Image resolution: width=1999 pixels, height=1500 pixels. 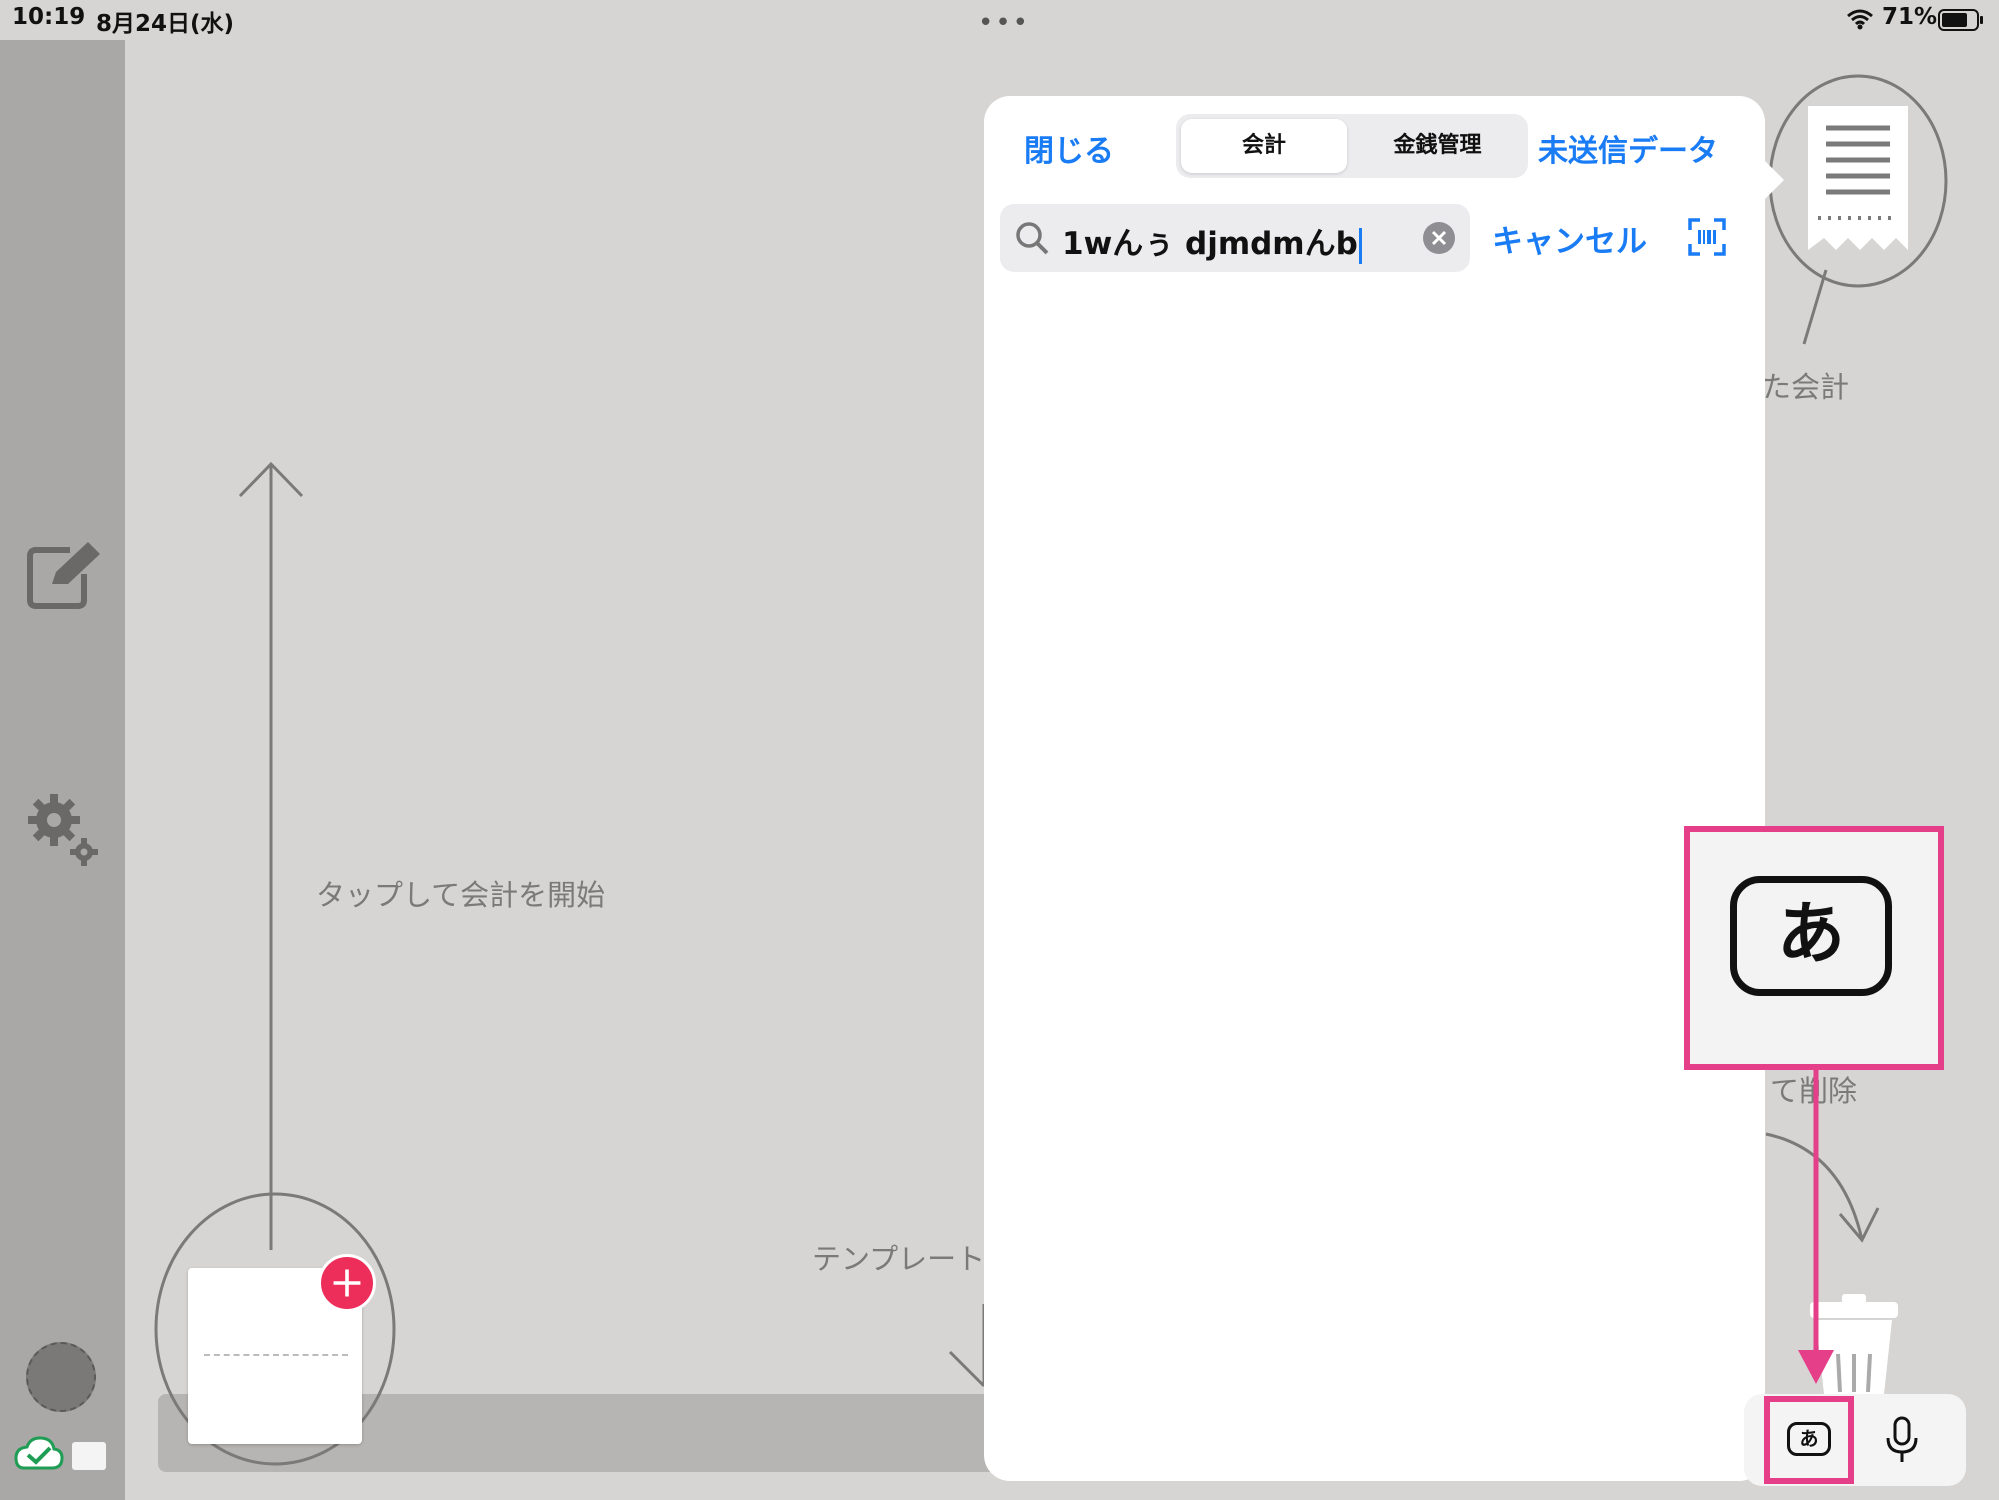 What do you see at coordinates (1439, 238) in the screenshot?
I see `clear-icon` at bounding box center [1439, 238].